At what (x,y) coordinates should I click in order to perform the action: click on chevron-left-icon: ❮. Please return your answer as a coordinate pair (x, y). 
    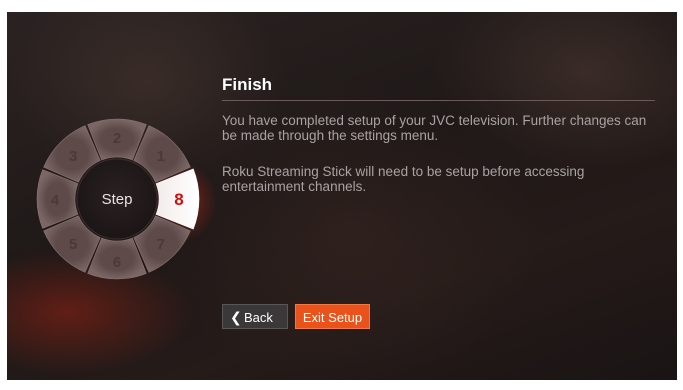
    Looking at the image, I should click on (236, 317).